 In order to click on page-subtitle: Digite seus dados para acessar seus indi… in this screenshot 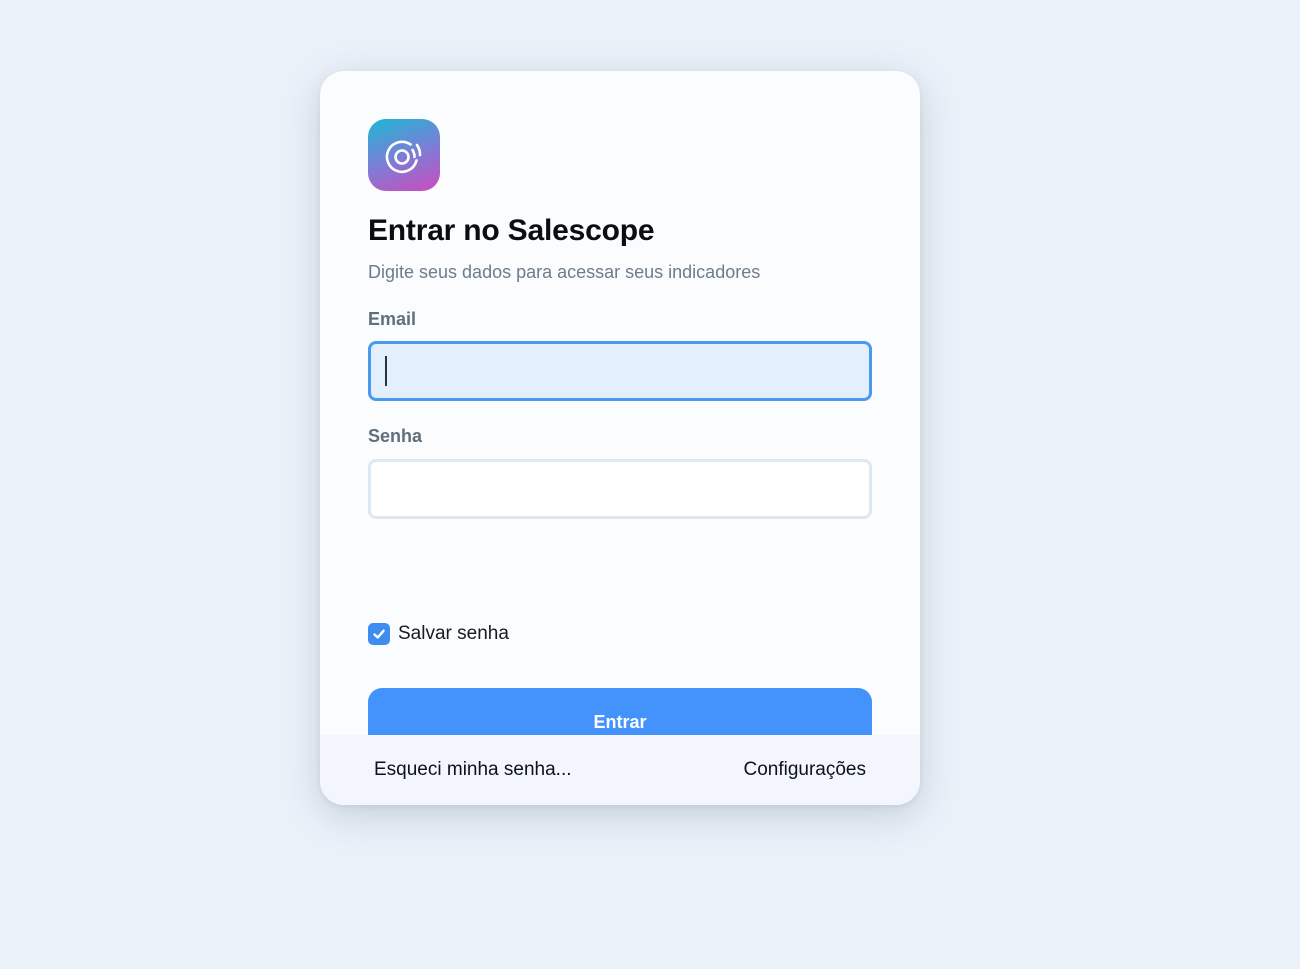, I will do `click(564, 272)`.